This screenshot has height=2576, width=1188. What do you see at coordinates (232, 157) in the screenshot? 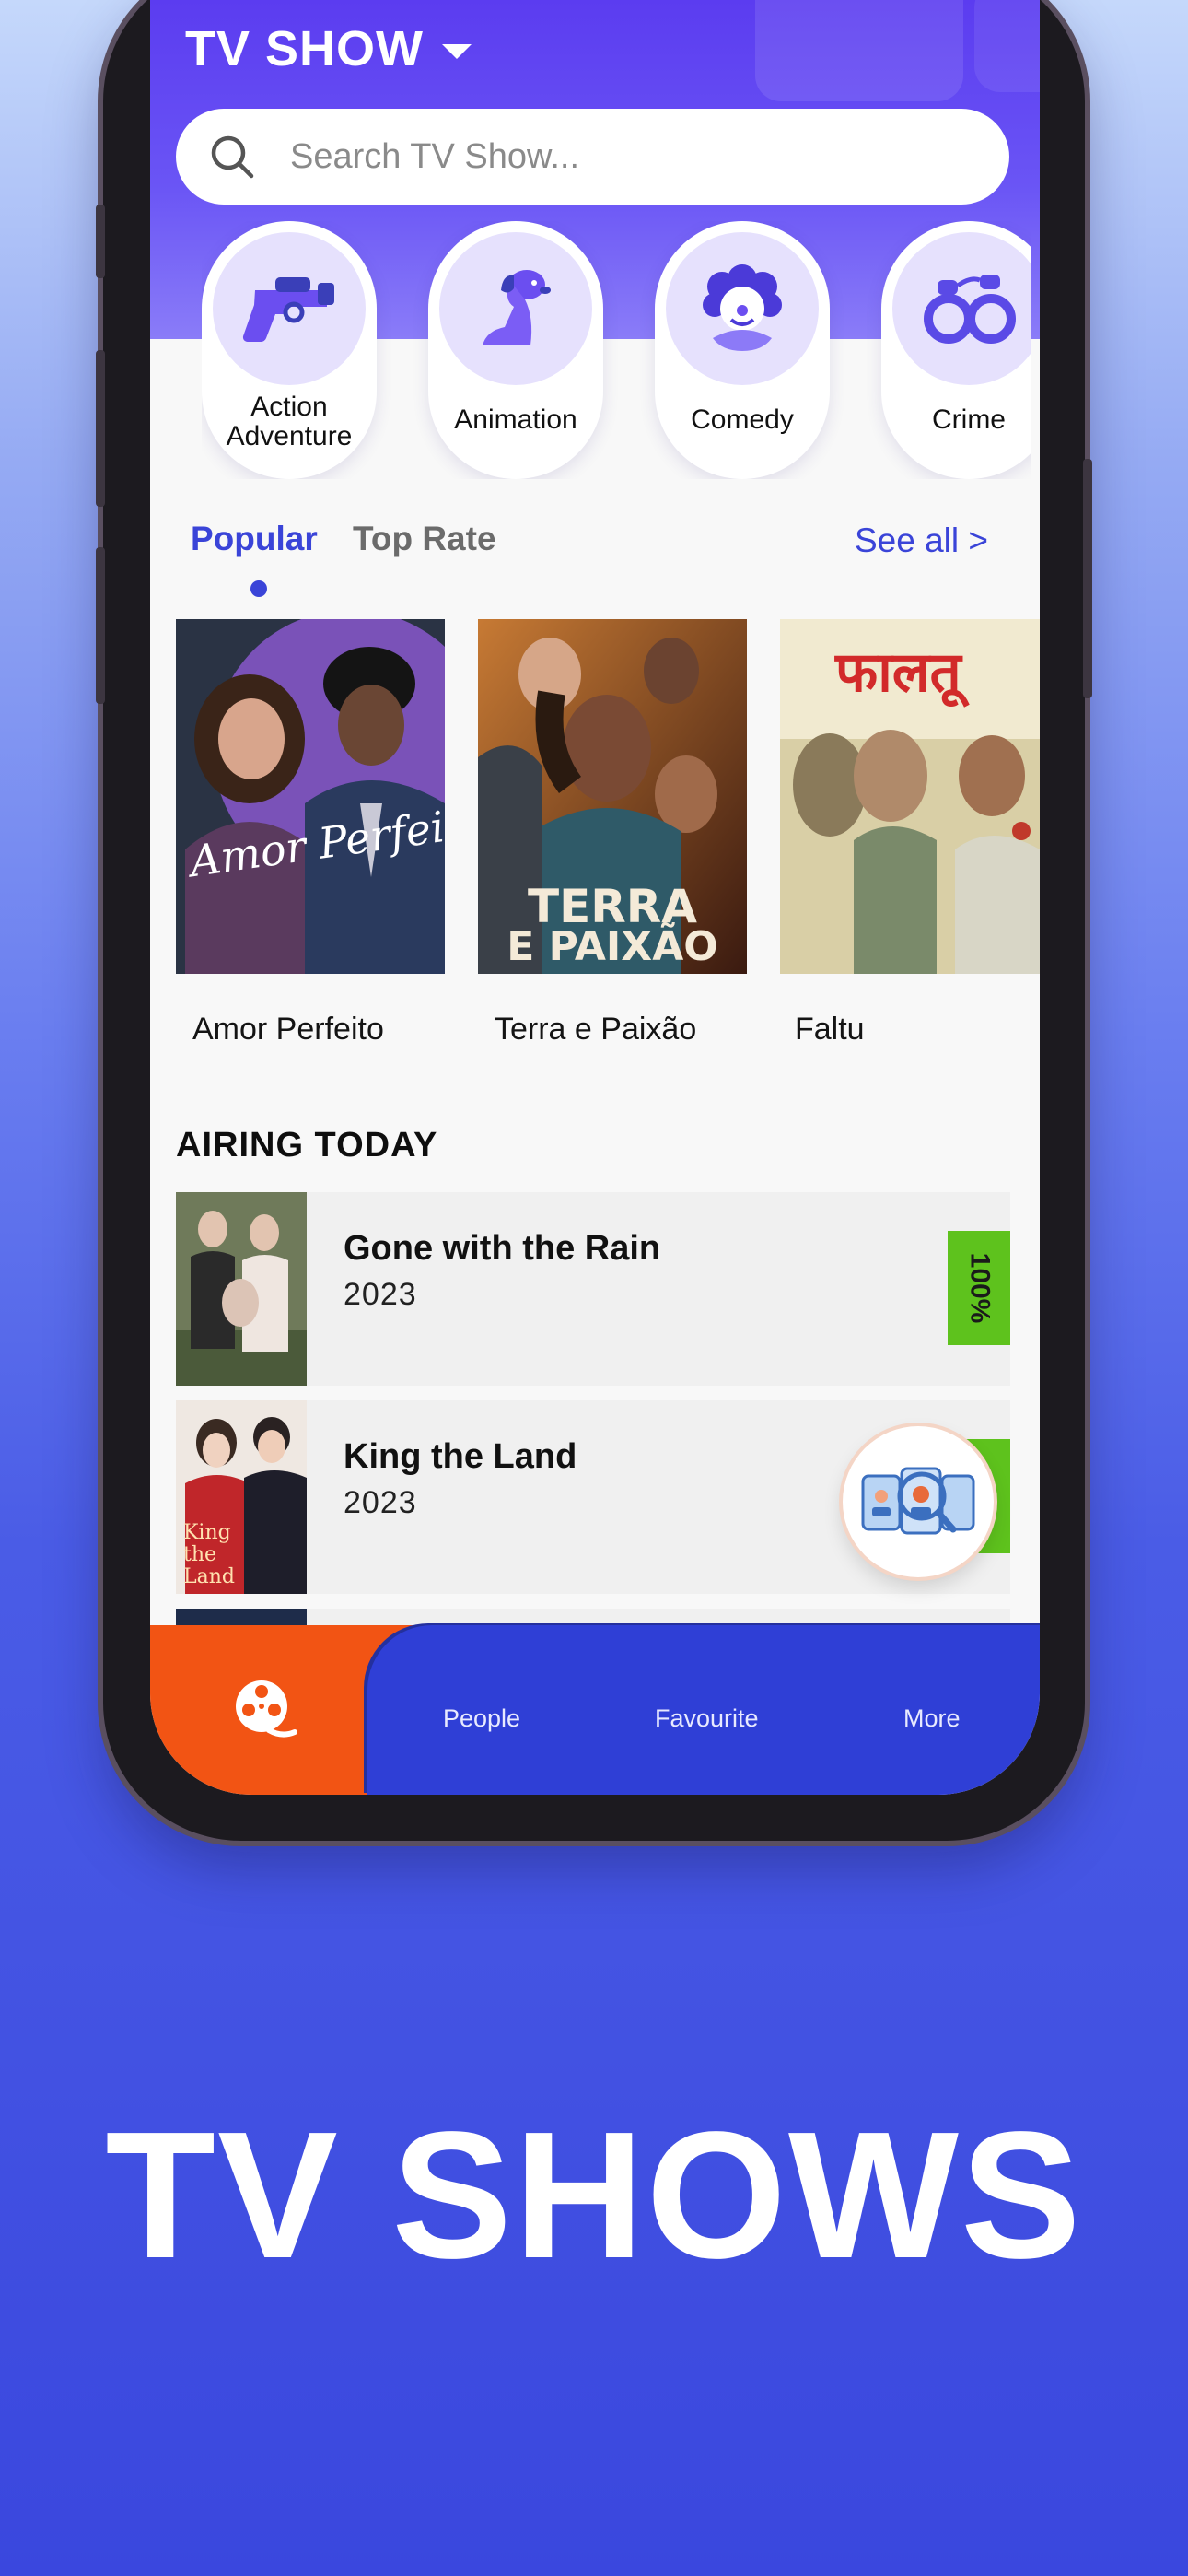
I see `search-icon` at bounding box center [232, 157].